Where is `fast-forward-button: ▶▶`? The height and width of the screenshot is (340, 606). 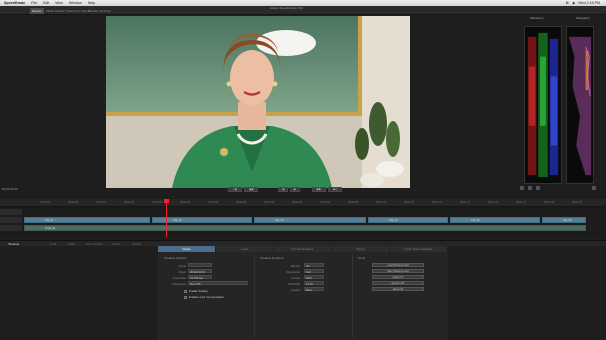
fast-forward-button: ▶▶ is located at coordinates (319, 189).